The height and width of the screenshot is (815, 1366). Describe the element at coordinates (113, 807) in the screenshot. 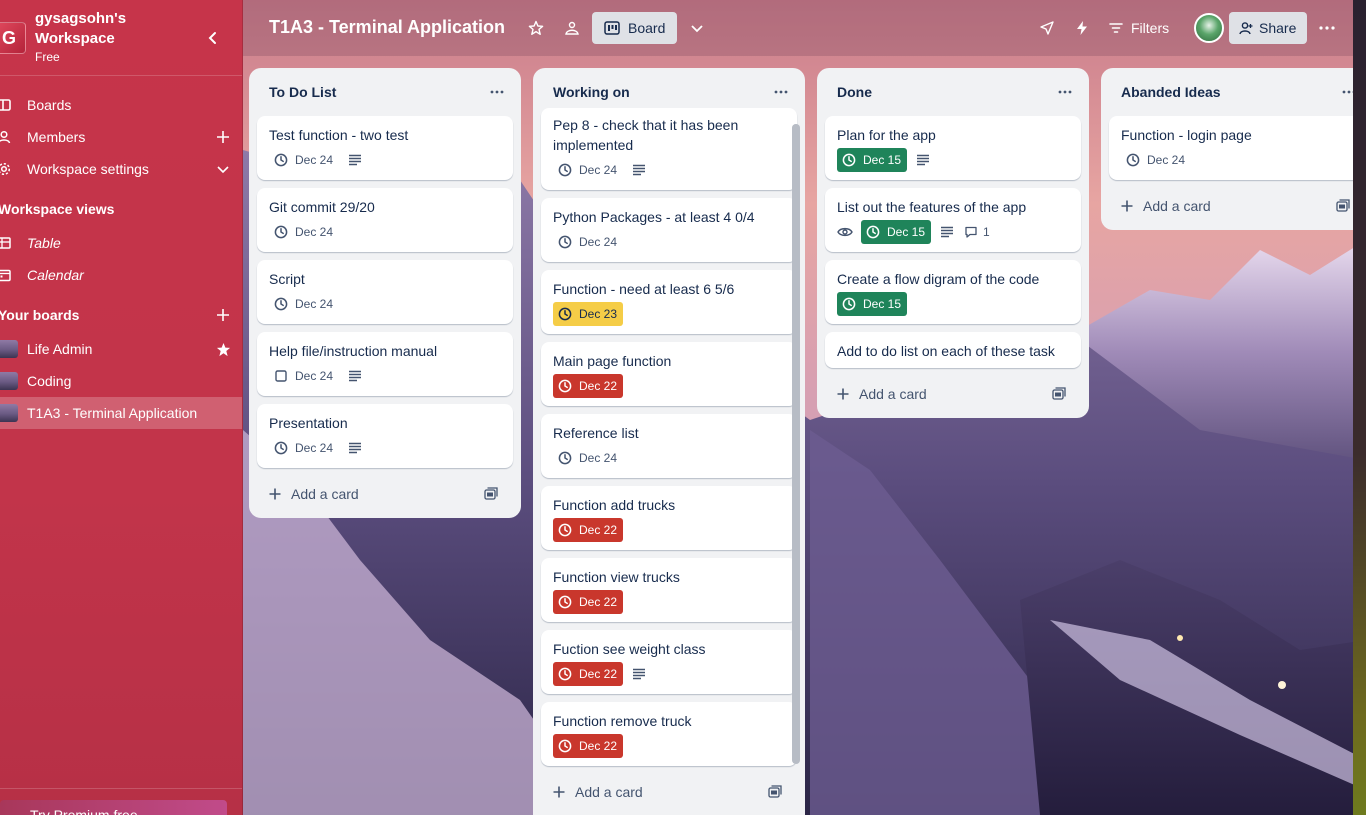

I see `try-premium-button: Try Premium free` at that location.